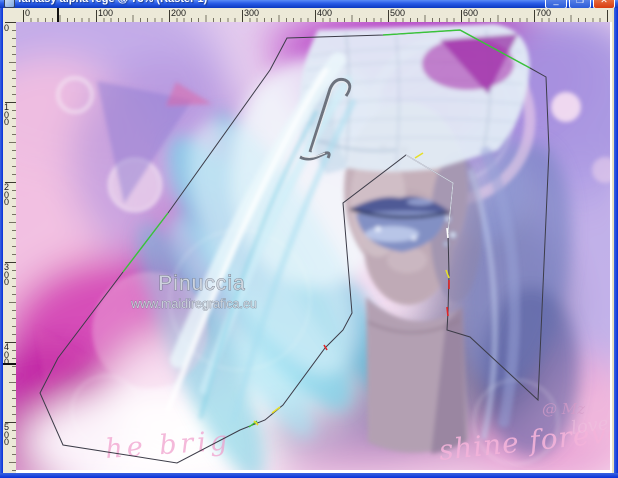 Image resolution: width=618 pixels, height=478 pixels. Describe the element at coordinates (580, 4) in the screenshot. I see `restore-button: ❐` at that location.